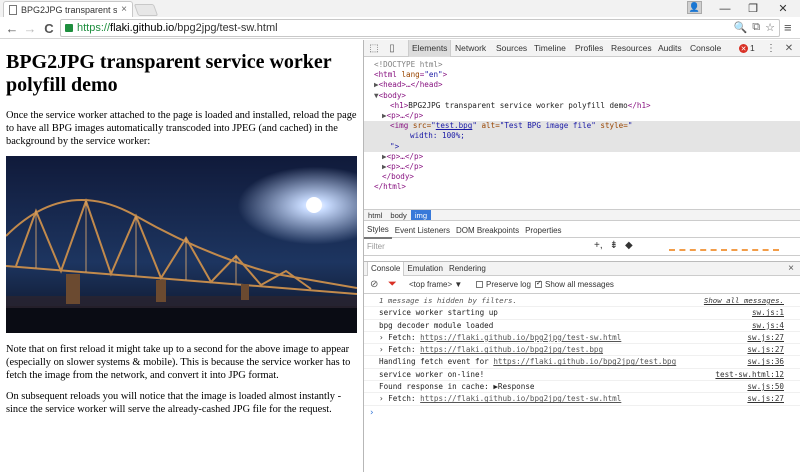 This screenshot has height=472, width=800. I want to click on tab-console: Console, so click(705, 48).